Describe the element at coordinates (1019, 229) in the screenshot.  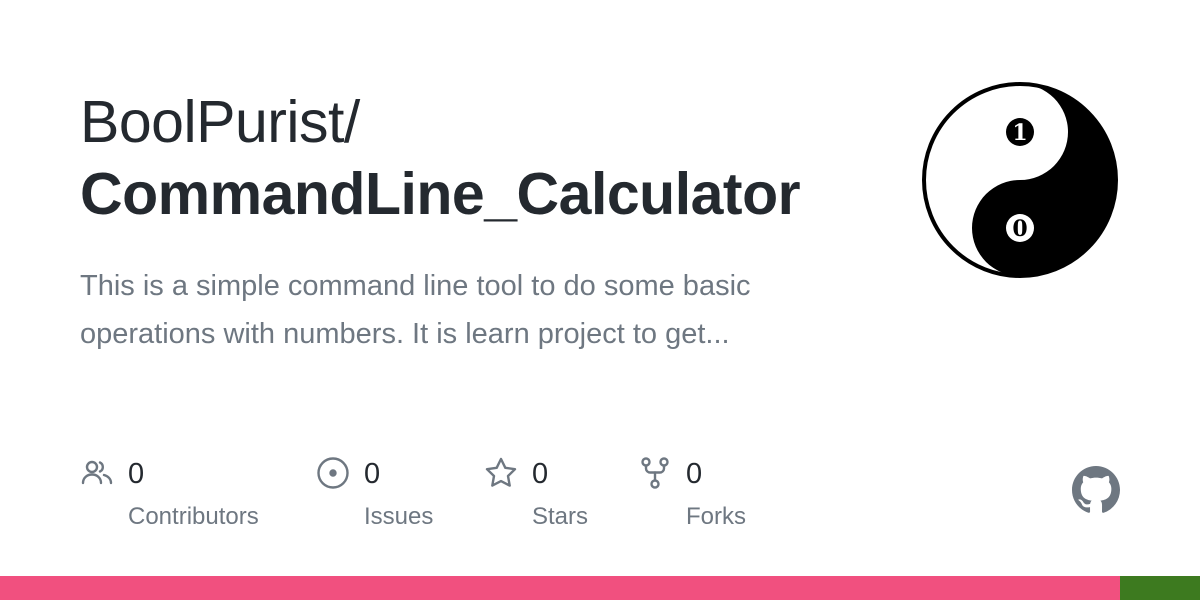
I see `avatar-digit-bottom: 0` at that location.